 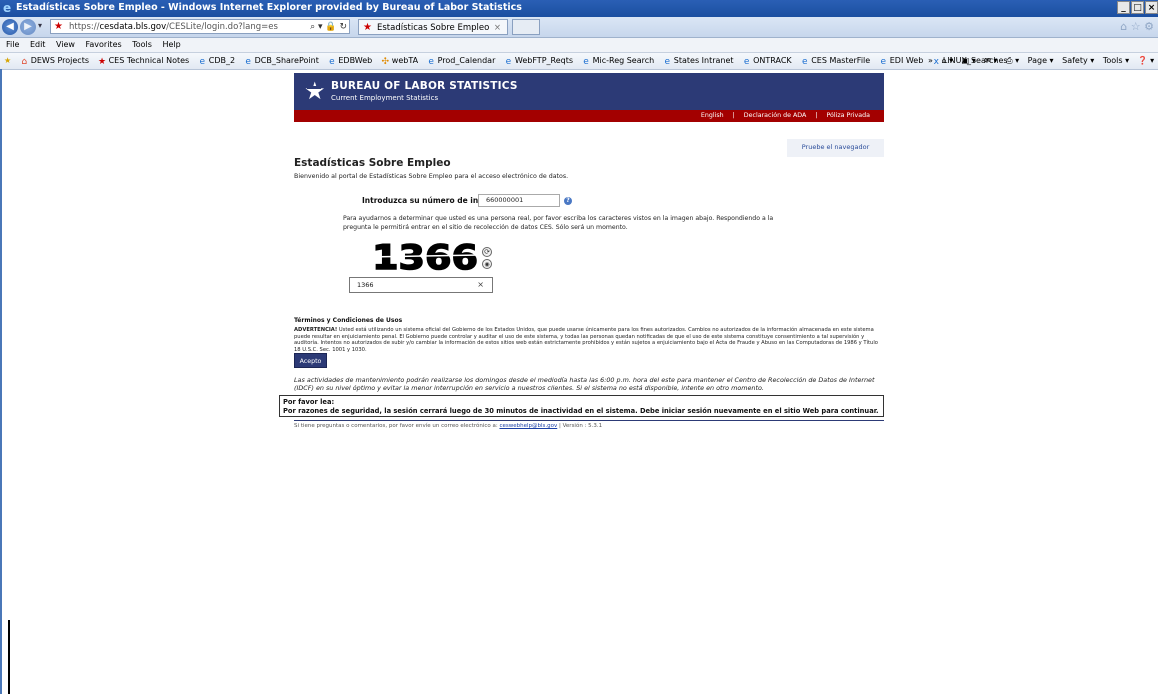 I want to click on captcha-refresh-icon: ⟳, so click(x=487, y=252).